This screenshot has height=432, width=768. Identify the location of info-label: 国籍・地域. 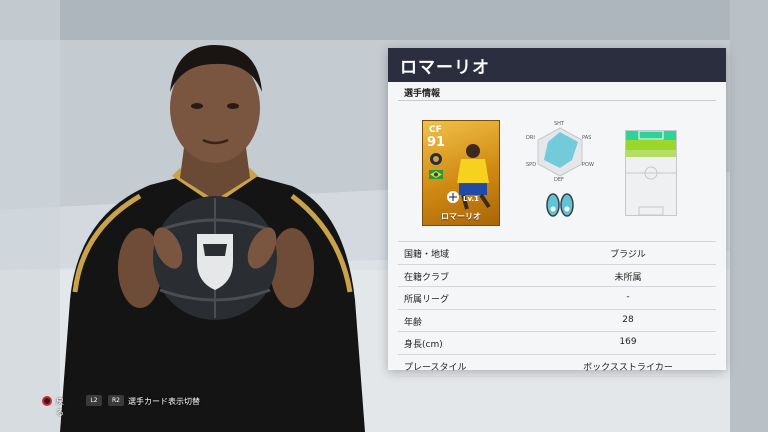
(427, 255).